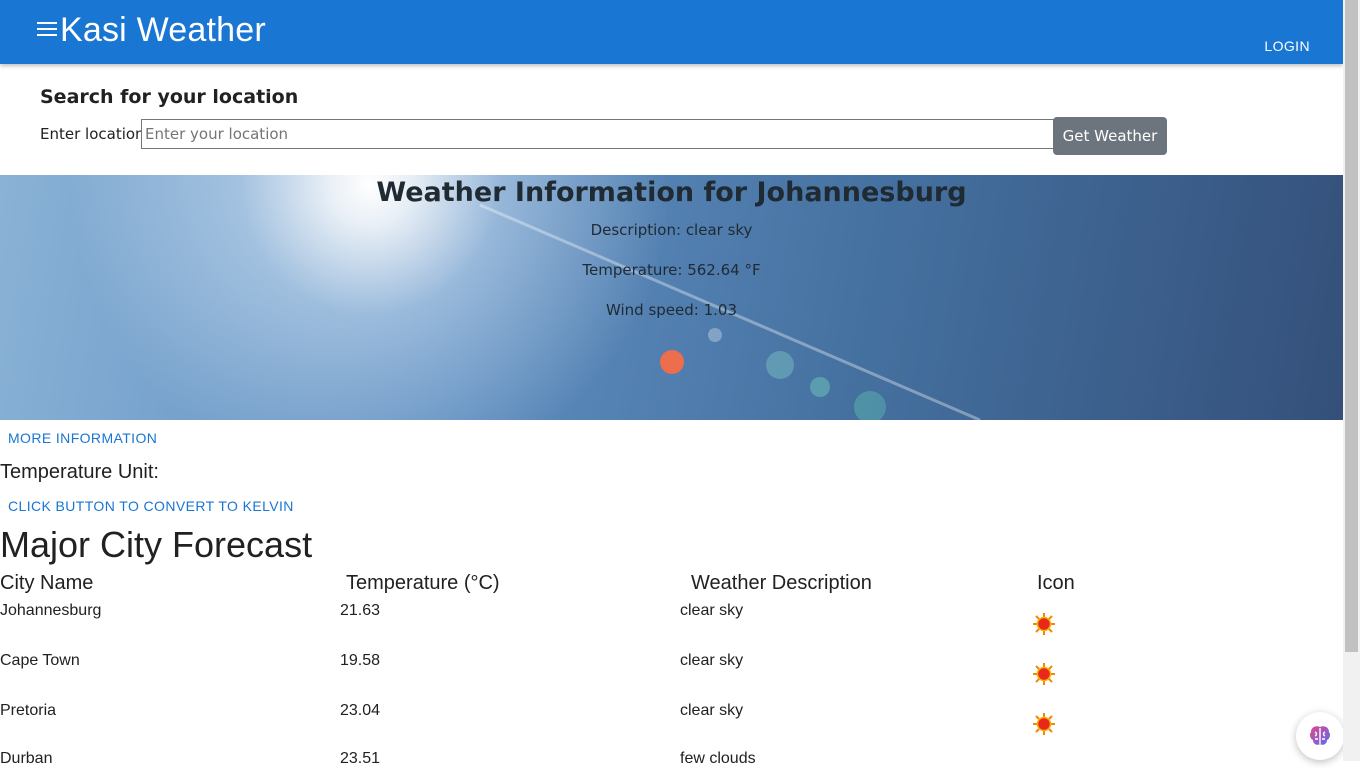 The width and height of the screenshot is (1360, 768). Describe the element at coordinates (28, 710) in the screenshot. I see `row-city: Pretoria` at that location.